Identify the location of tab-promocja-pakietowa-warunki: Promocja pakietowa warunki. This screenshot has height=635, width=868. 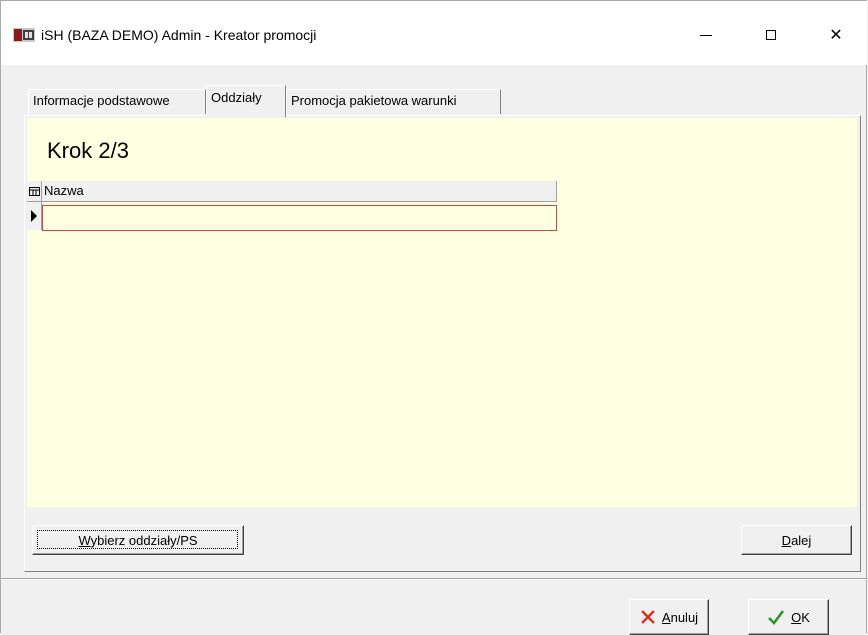
(393, 101).